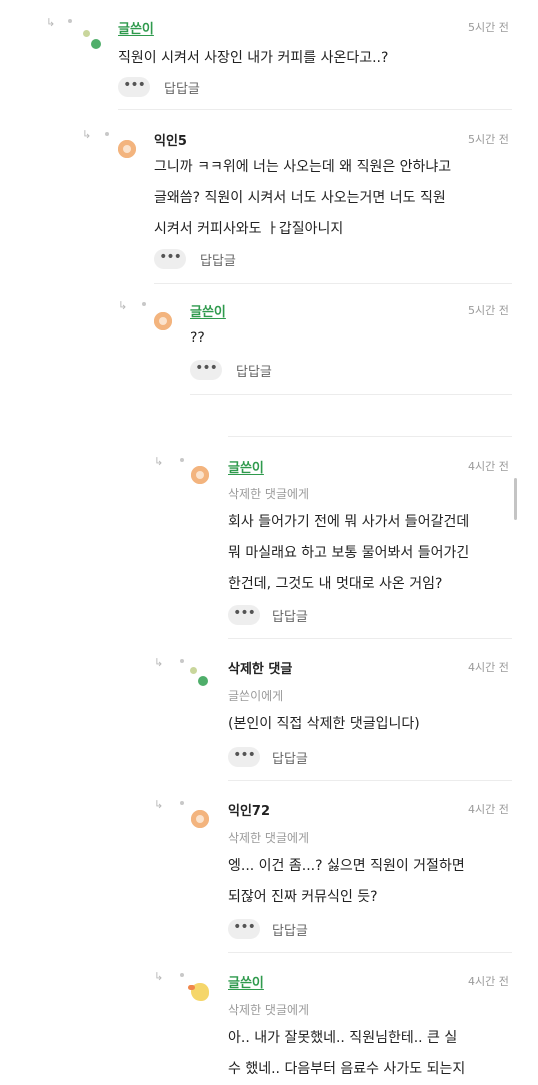 The image size is (538, 1085). I want to click on comment-text-line: ??, so click(197, 338).